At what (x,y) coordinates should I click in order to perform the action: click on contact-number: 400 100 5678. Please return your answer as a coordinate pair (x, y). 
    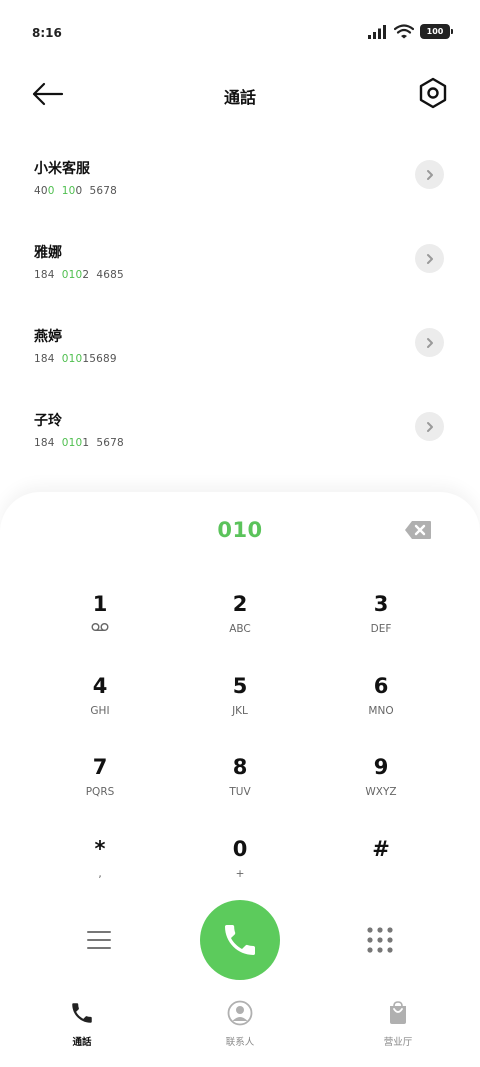
    Looking at the image, I should click on (75, 191).